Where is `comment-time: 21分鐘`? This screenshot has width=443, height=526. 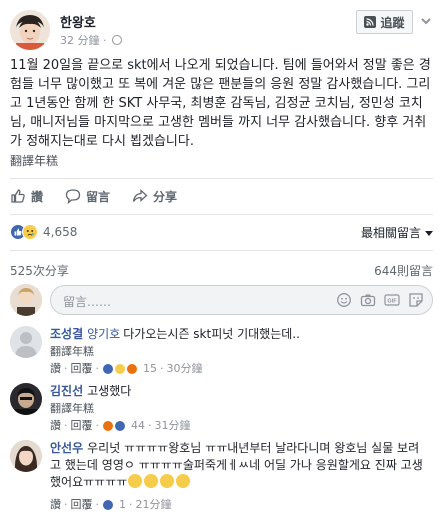 comment-time: 21分鐘 is located at coordinates (154, 504).